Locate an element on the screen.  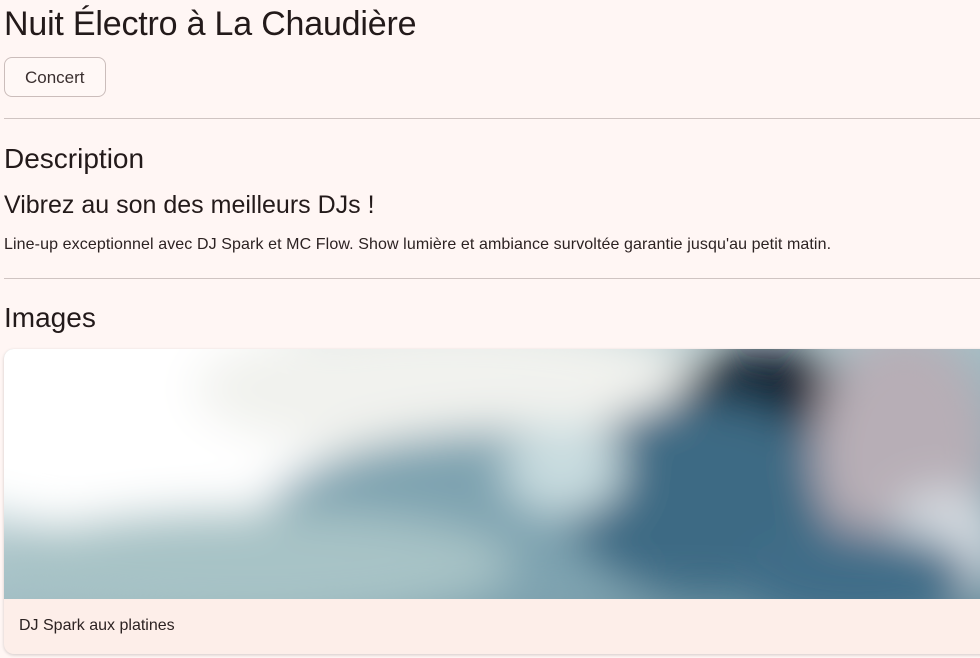
description-heading: Description is located at coordinates (74, 158).